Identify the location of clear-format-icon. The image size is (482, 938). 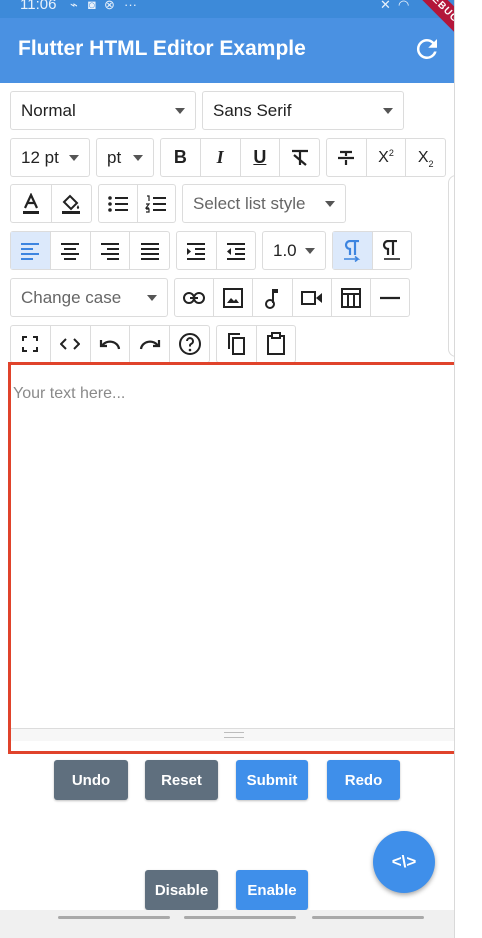
(299, 157).